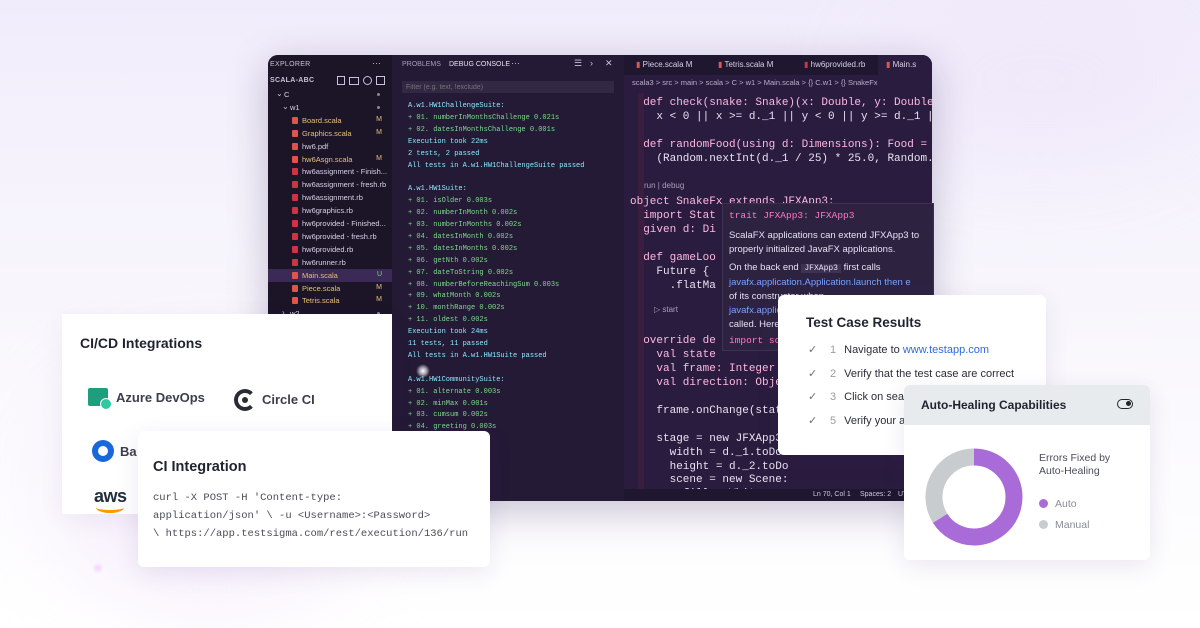 Image resolution: width=1200 pixels, height=628 pixels. Describe the element at coordinates (330, 120) in the screenshot. I see `tree-item: Board.scala M` at that location.